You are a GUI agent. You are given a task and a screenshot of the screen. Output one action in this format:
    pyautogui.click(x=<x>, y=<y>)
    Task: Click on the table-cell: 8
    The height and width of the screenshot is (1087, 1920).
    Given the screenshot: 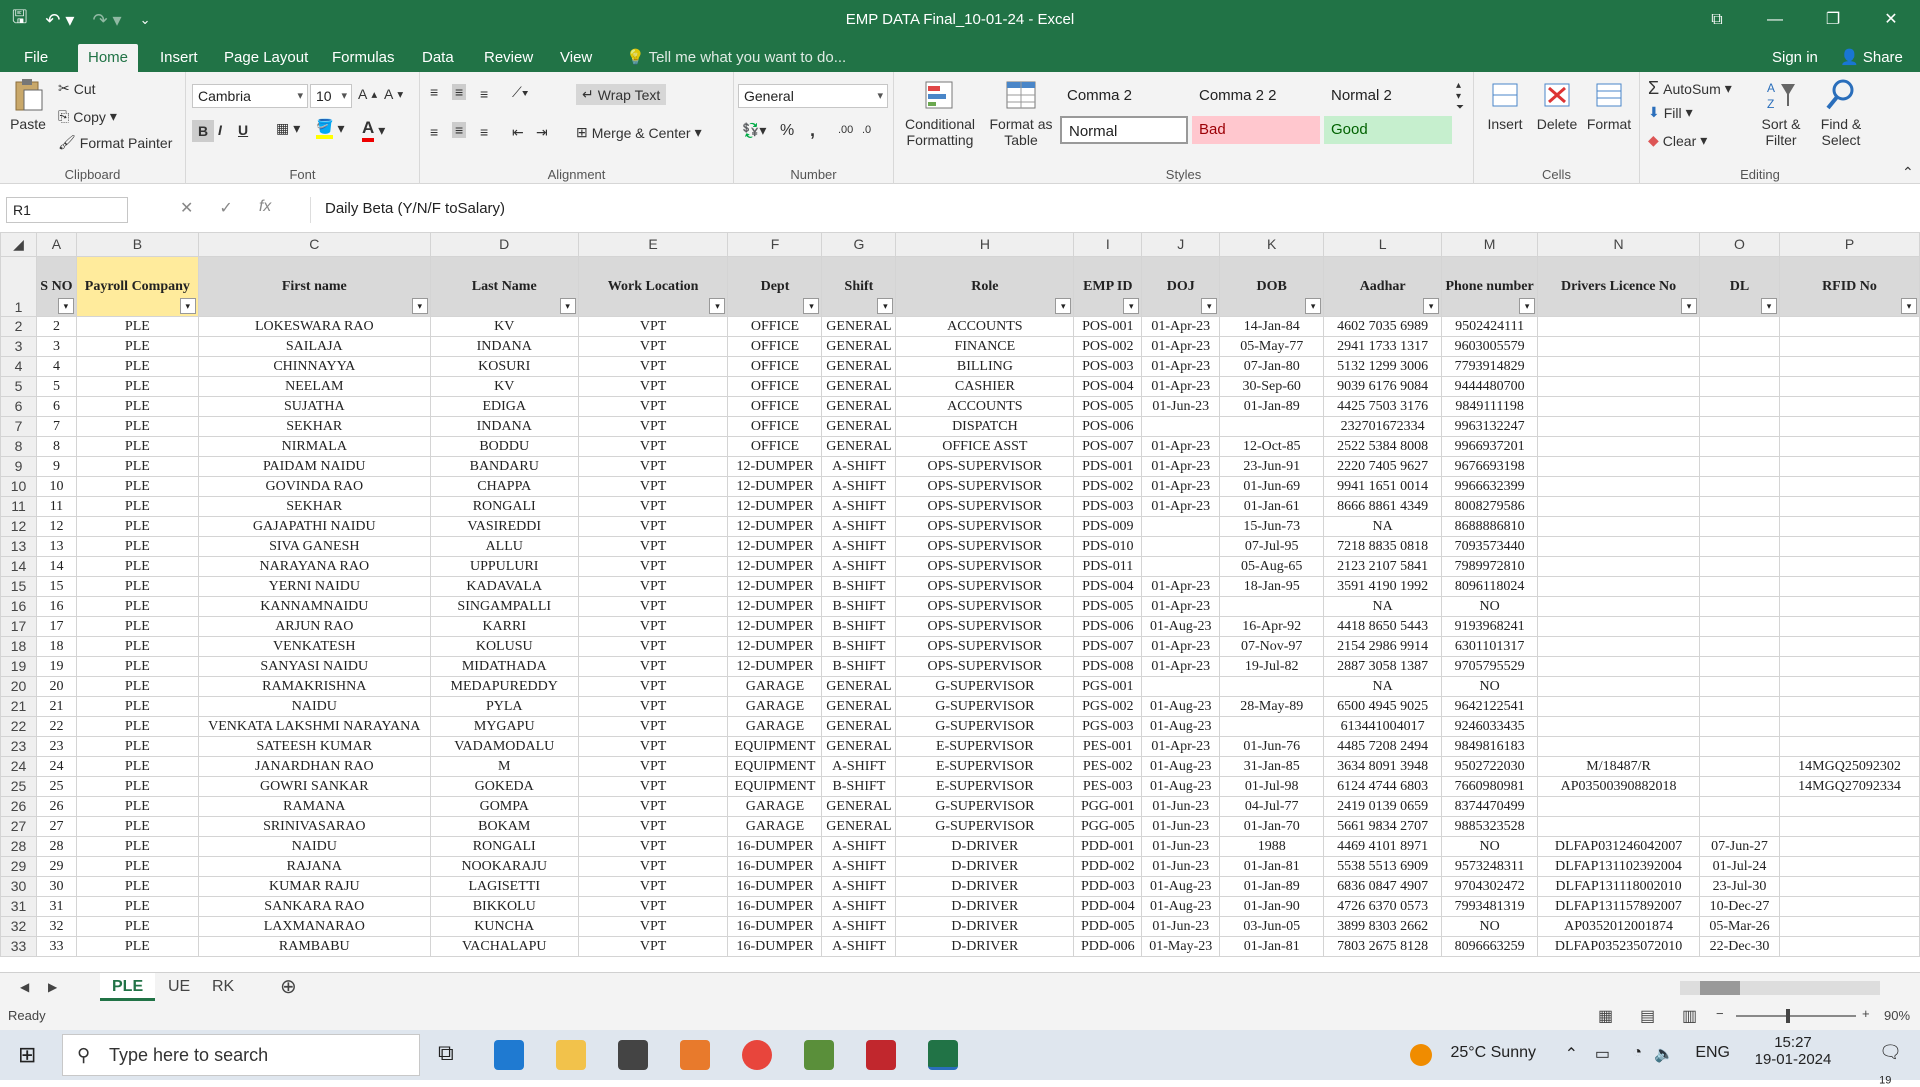 What is the action you would take?
    pyautogui.click(x=56, y=446)
    